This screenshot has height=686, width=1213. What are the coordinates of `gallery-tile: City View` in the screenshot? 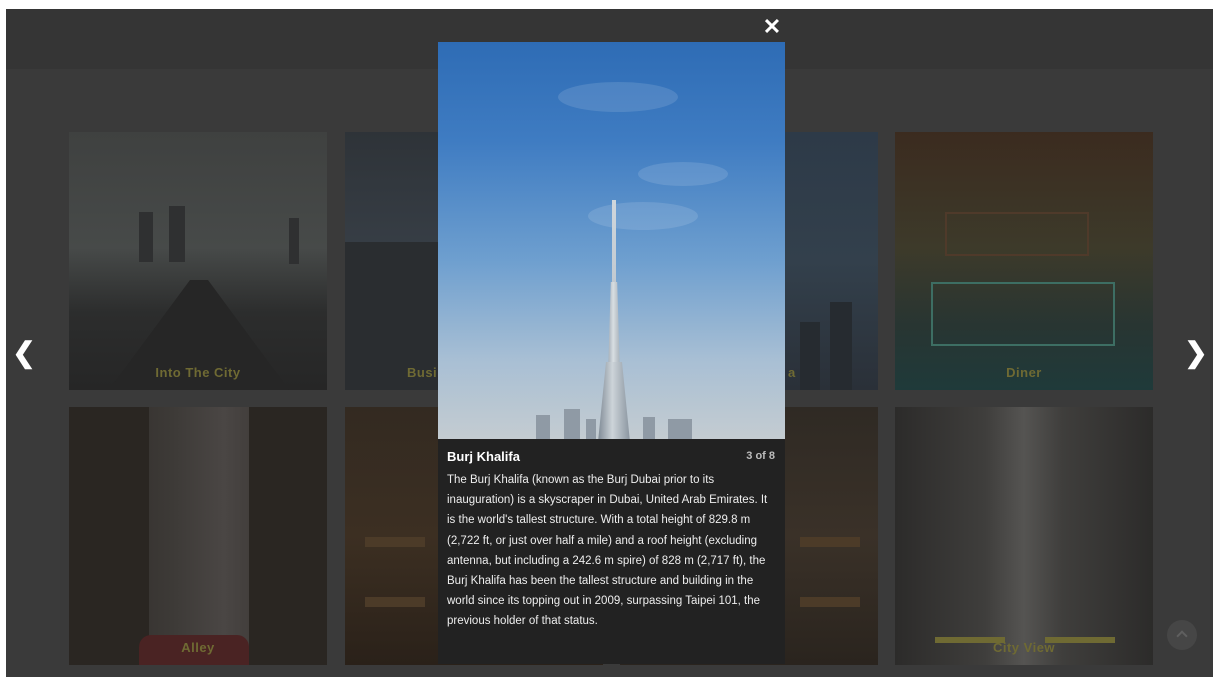 It's located at (1024, 536).